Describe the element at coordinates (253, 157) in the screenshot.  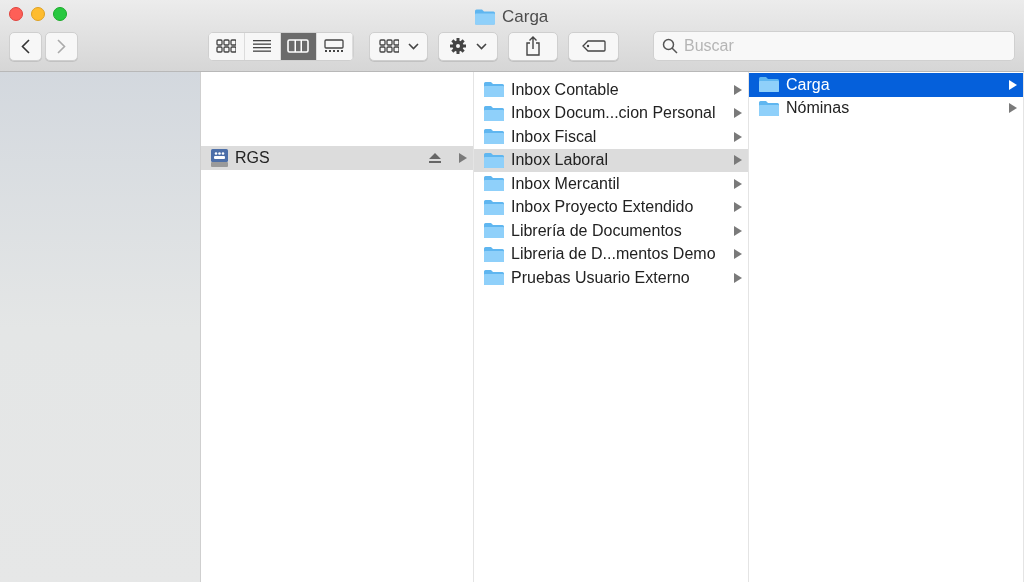
I see `file-name: RGS` at that location.